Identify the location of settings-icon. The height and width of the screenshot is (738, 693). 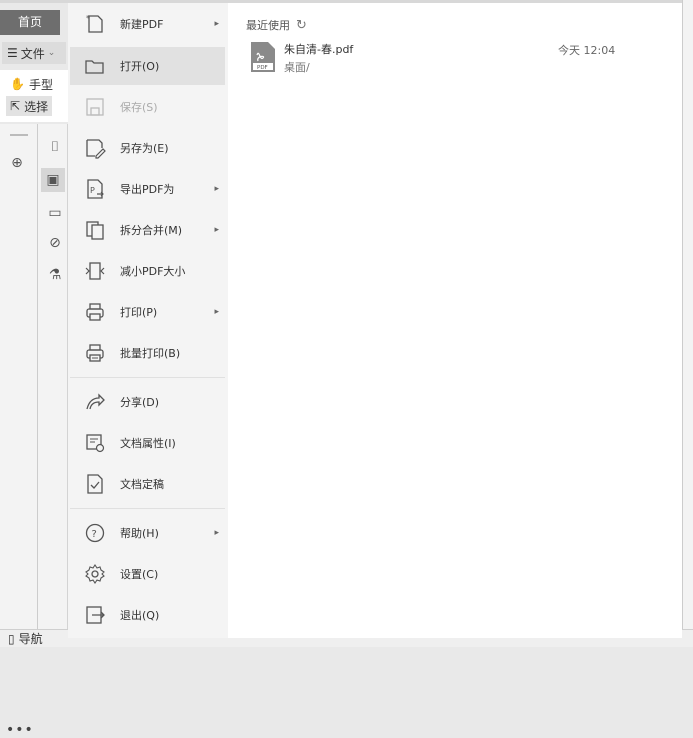
(95, 574).